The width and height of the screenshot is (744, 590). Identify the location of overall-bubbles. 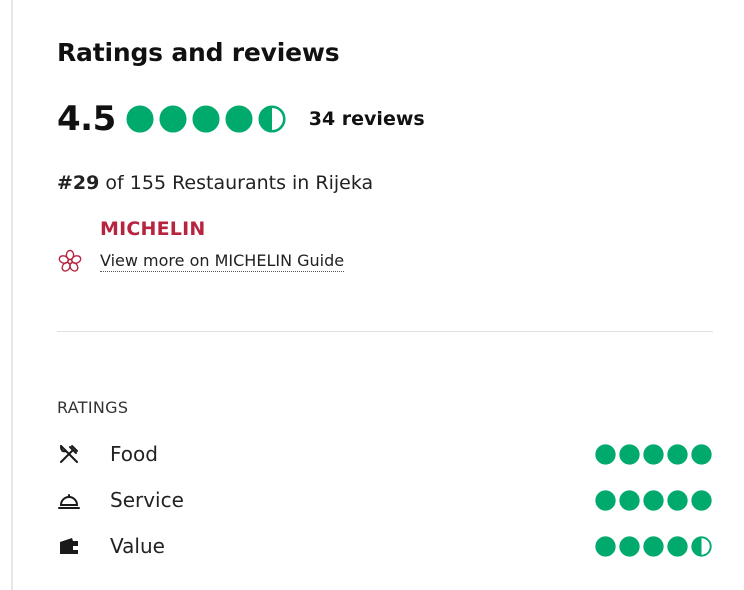
(208, 119).